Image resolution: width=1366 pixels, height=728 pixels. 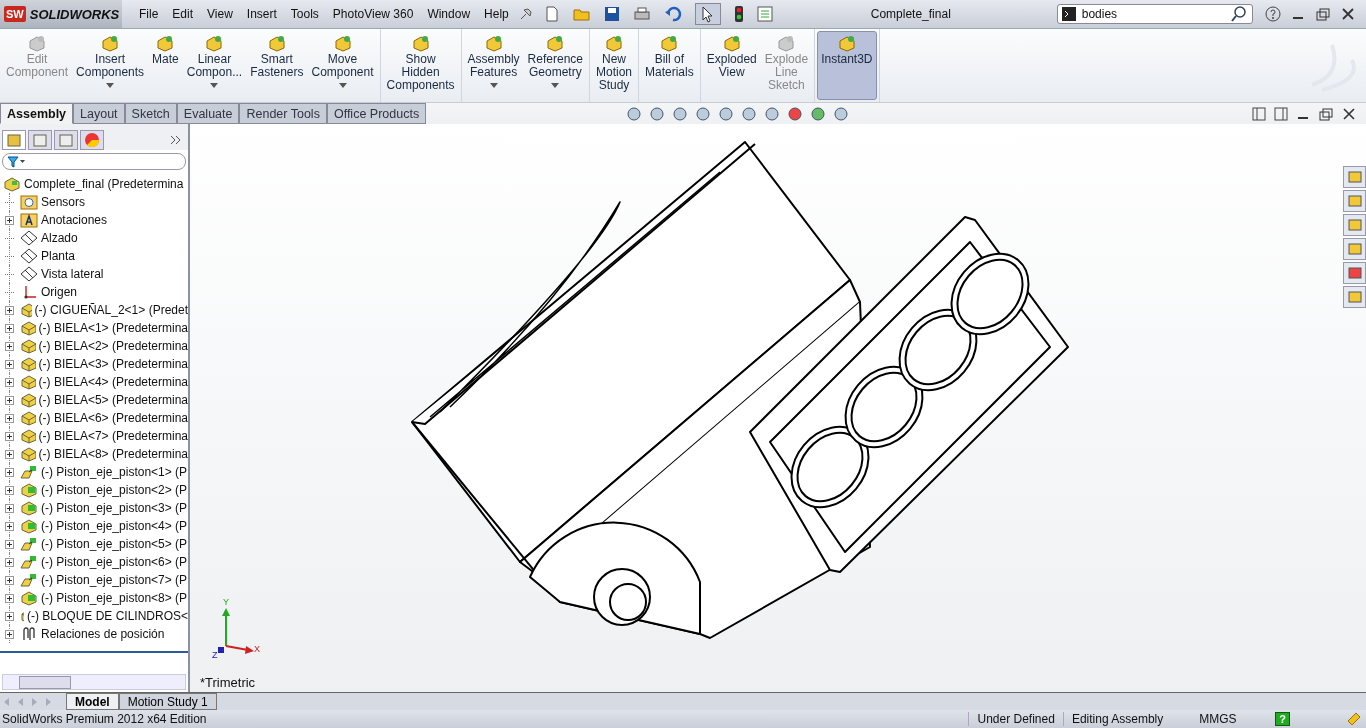 I want to click on save-icon, so click(x=611, y=14).